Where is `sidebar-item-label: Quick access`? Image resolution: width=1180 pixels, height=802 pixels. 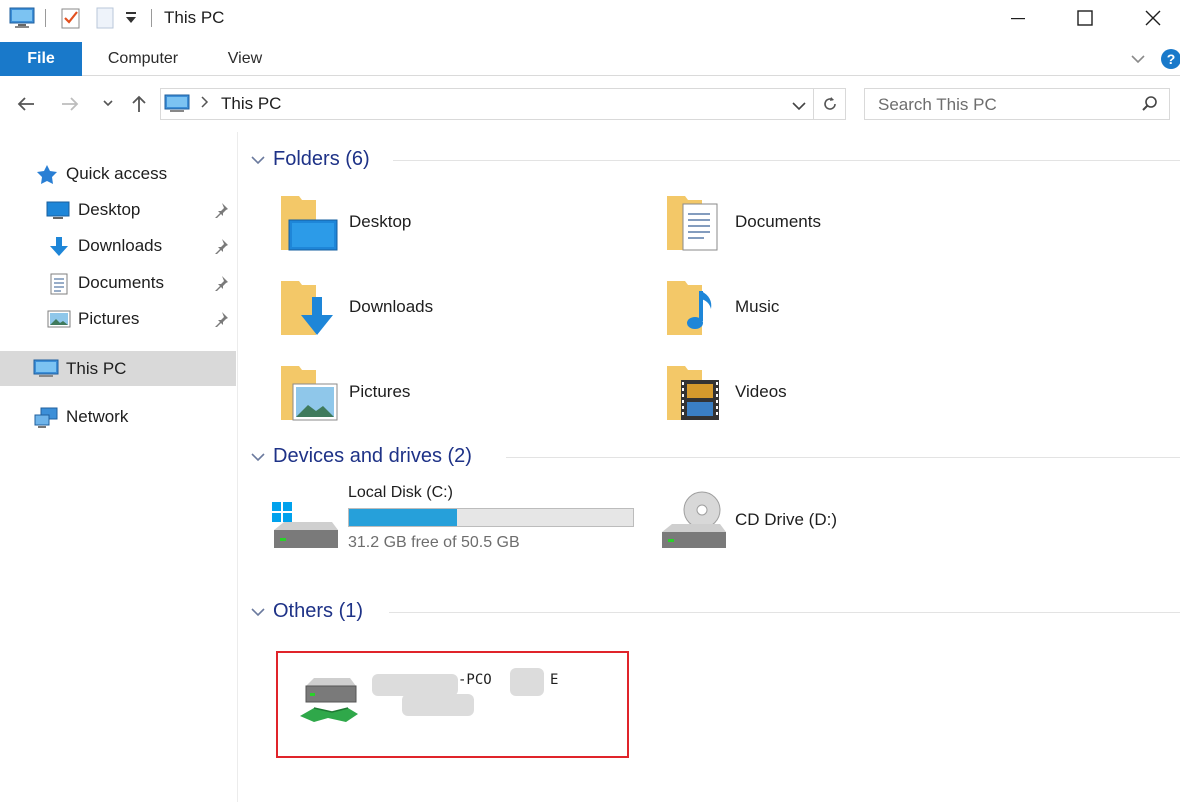 sidebar-item-label: Quick access is located at coordinates (117, 173).